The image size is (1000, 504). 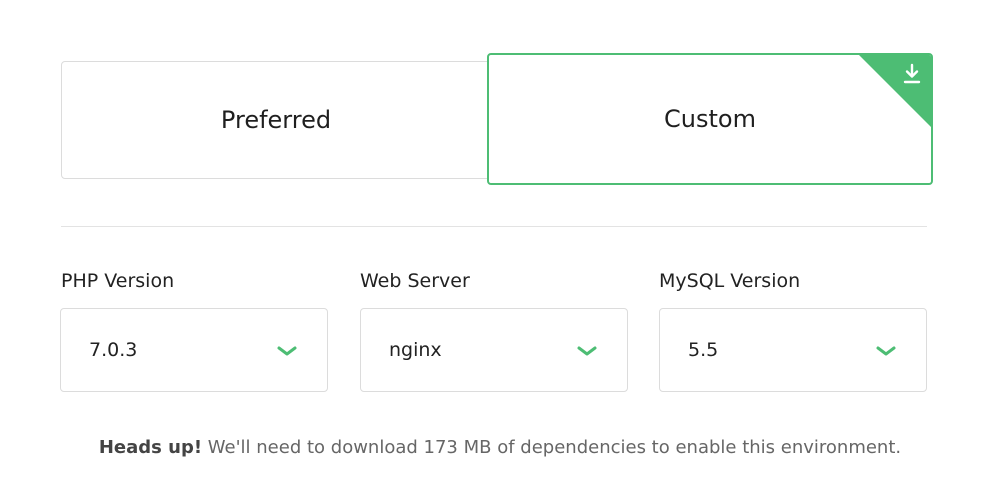 What do you see at coordinates (494, 350) in the screenshot?
I see `web-server-select: nginx` at bounding box center [494, 350].